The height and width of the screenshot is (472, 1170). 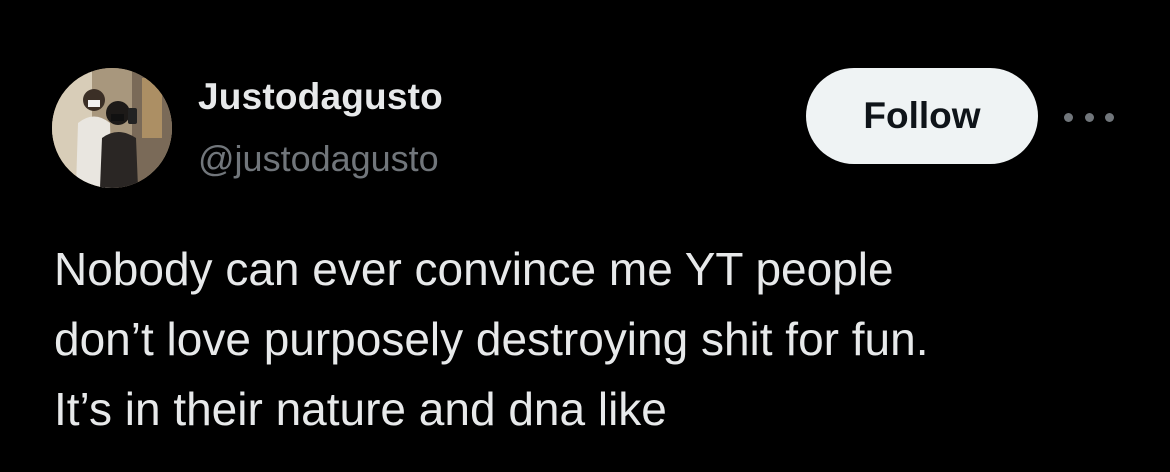 I want to click on author-handle: @justodagusto, so click(x=318, y=159).